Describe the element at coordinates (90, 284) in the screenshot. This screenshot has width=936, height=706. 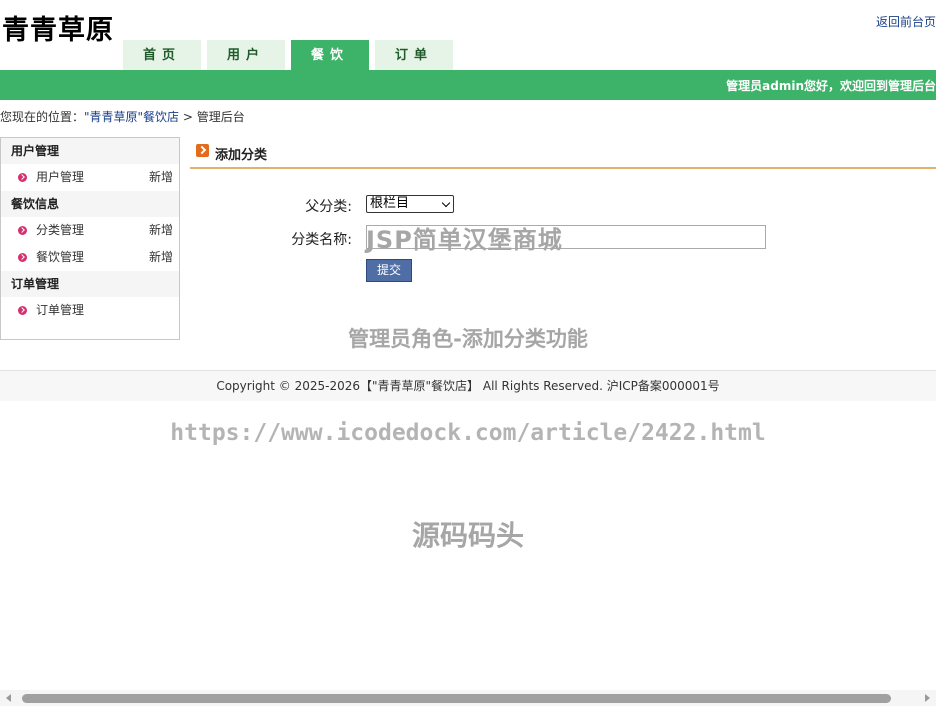
I see `sidebar-group-orders: 订单管理` at that location.